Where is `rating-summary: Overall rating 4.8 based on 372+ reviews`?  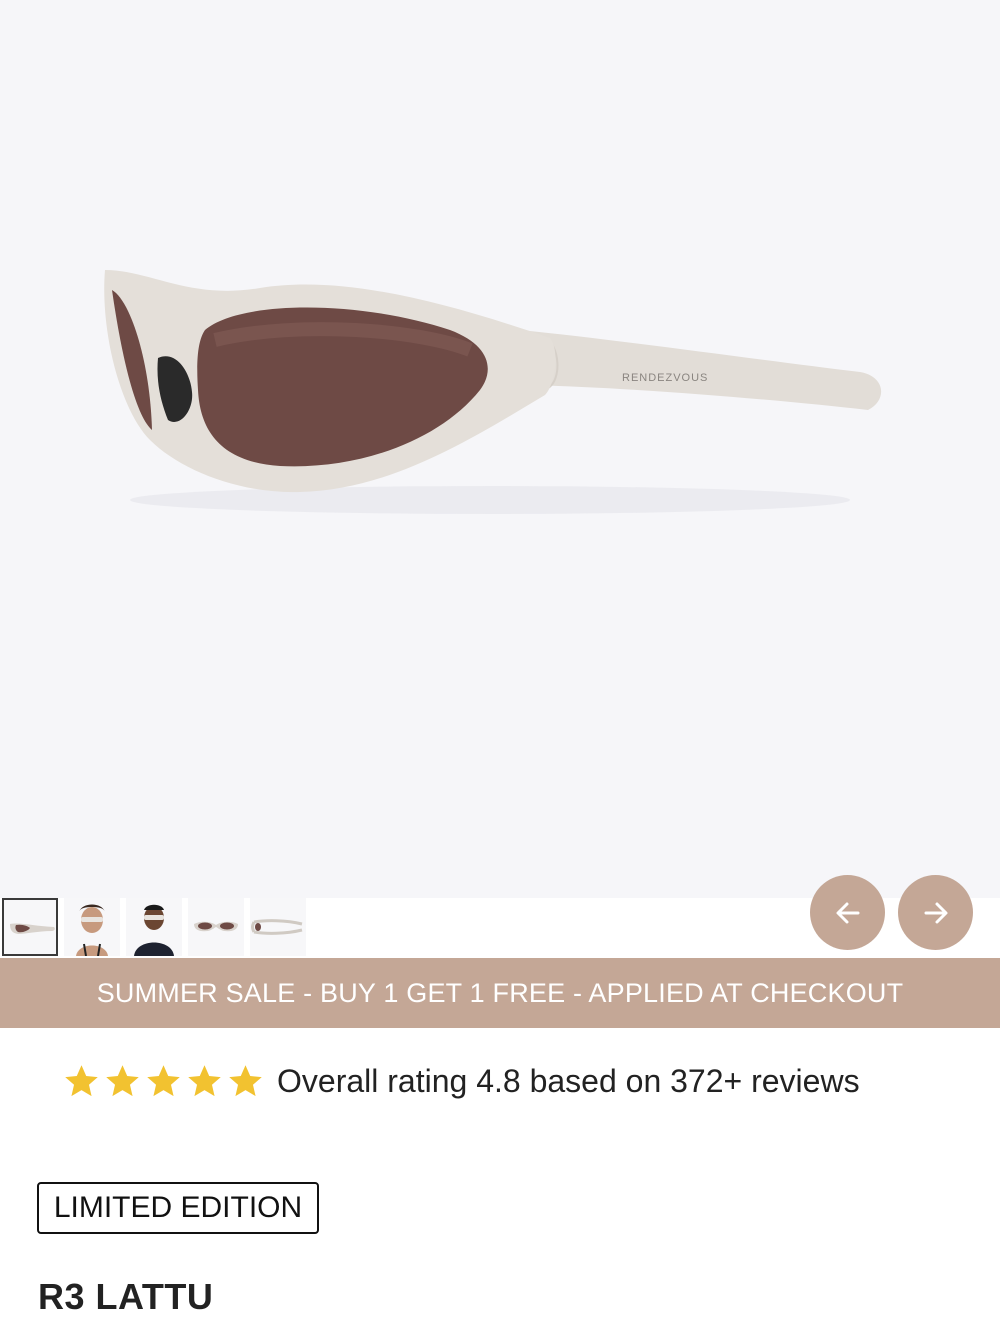
rating-summary: Overall rating 4.8 based on 372+ reviews is located at coordinates (461, 1081).